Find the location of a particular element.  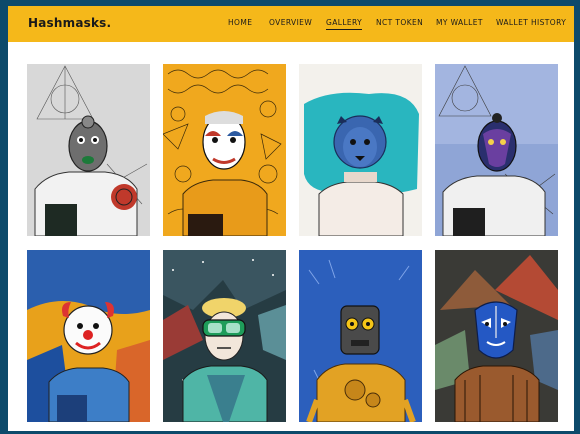

hashmask-gray-triangle-icon is located at coordinates (88, 150).